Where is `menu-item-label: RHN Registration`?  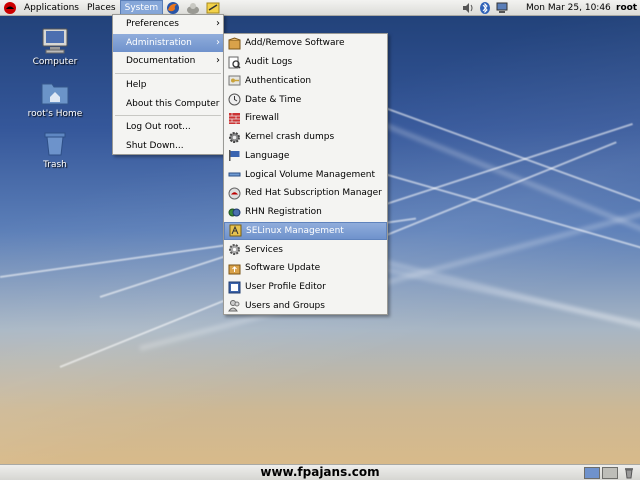
menu-item-label: RHN Registration is located at coordinates (283, 212).